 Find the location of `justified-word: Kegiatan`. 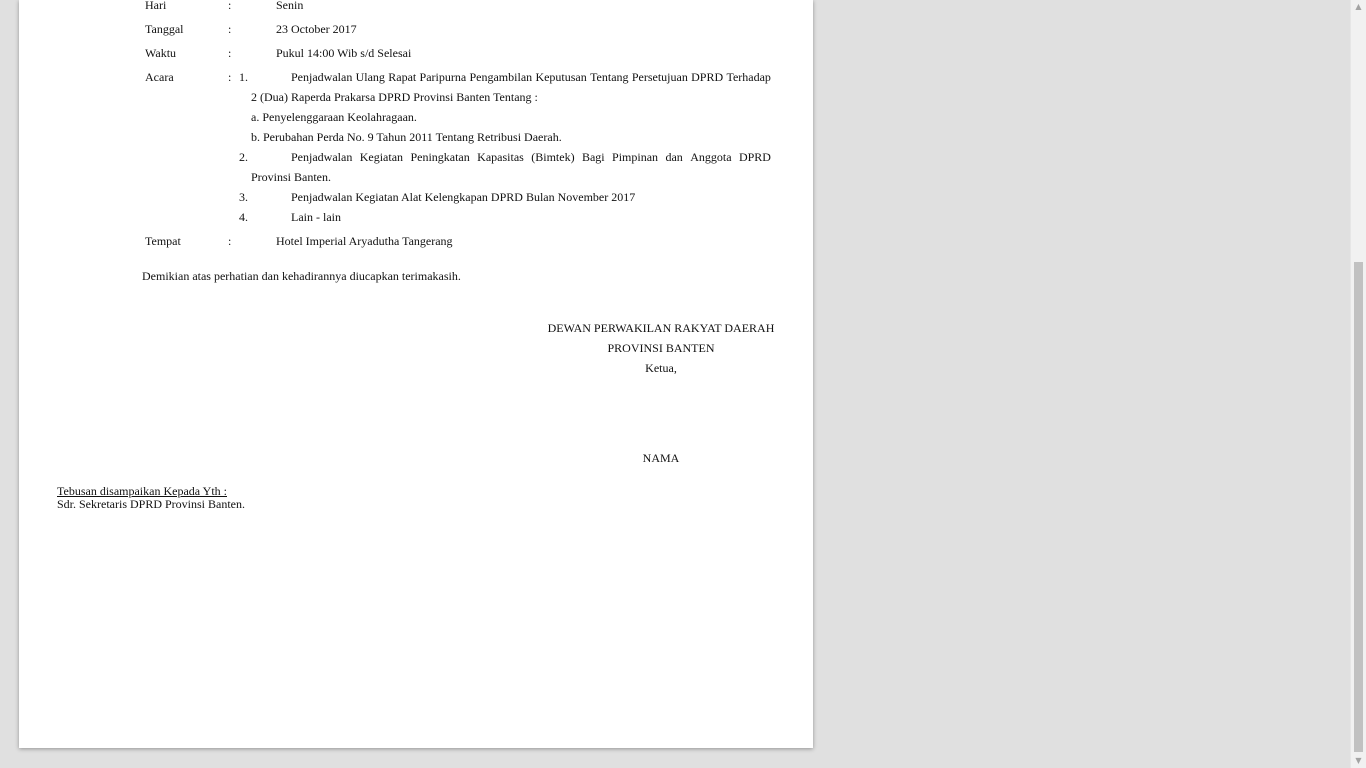

justified-word: Kegiatan is located at coordinates (381, 157).